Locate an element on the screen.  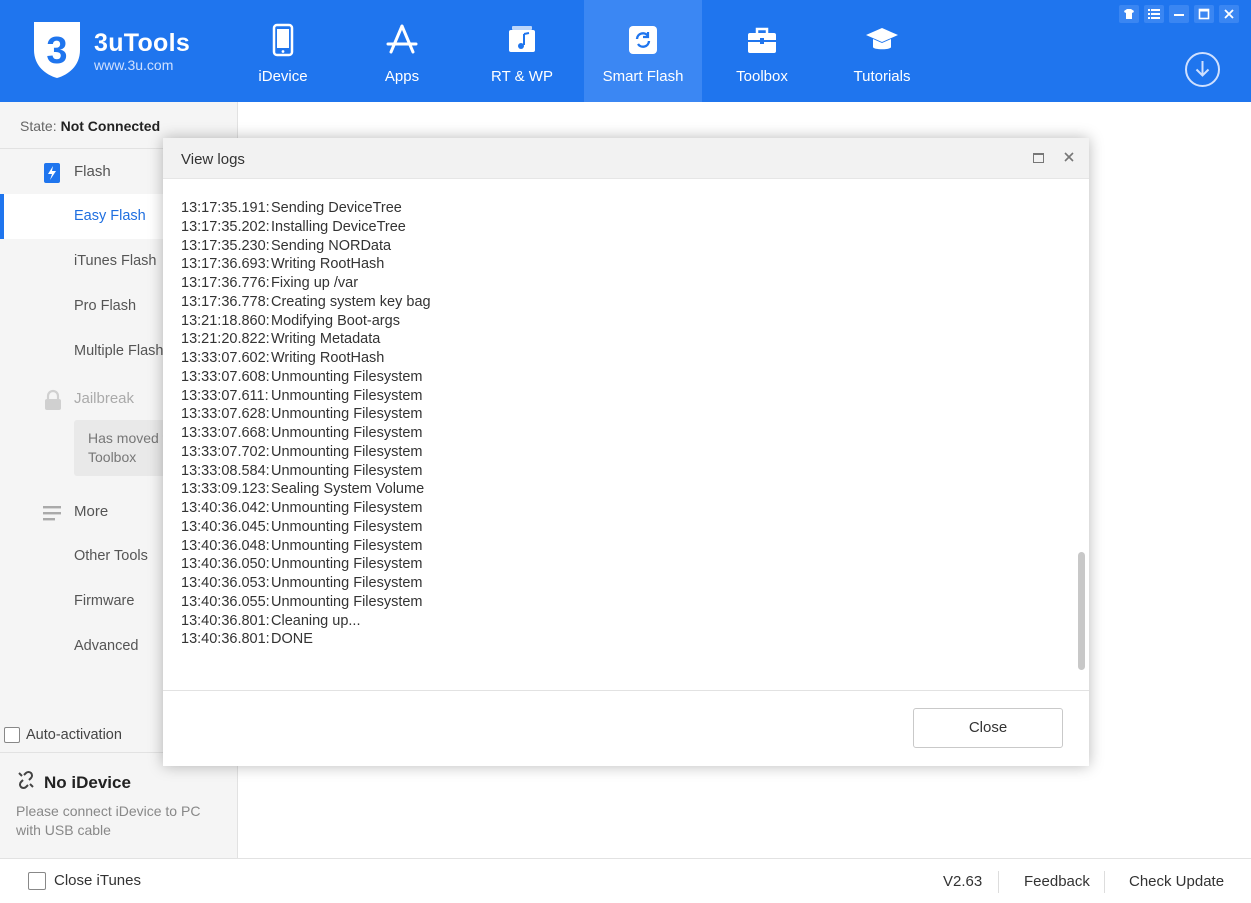
log-line: 13:33:07.668:Unmounting Filesystem is located at coordinates (302, 433).